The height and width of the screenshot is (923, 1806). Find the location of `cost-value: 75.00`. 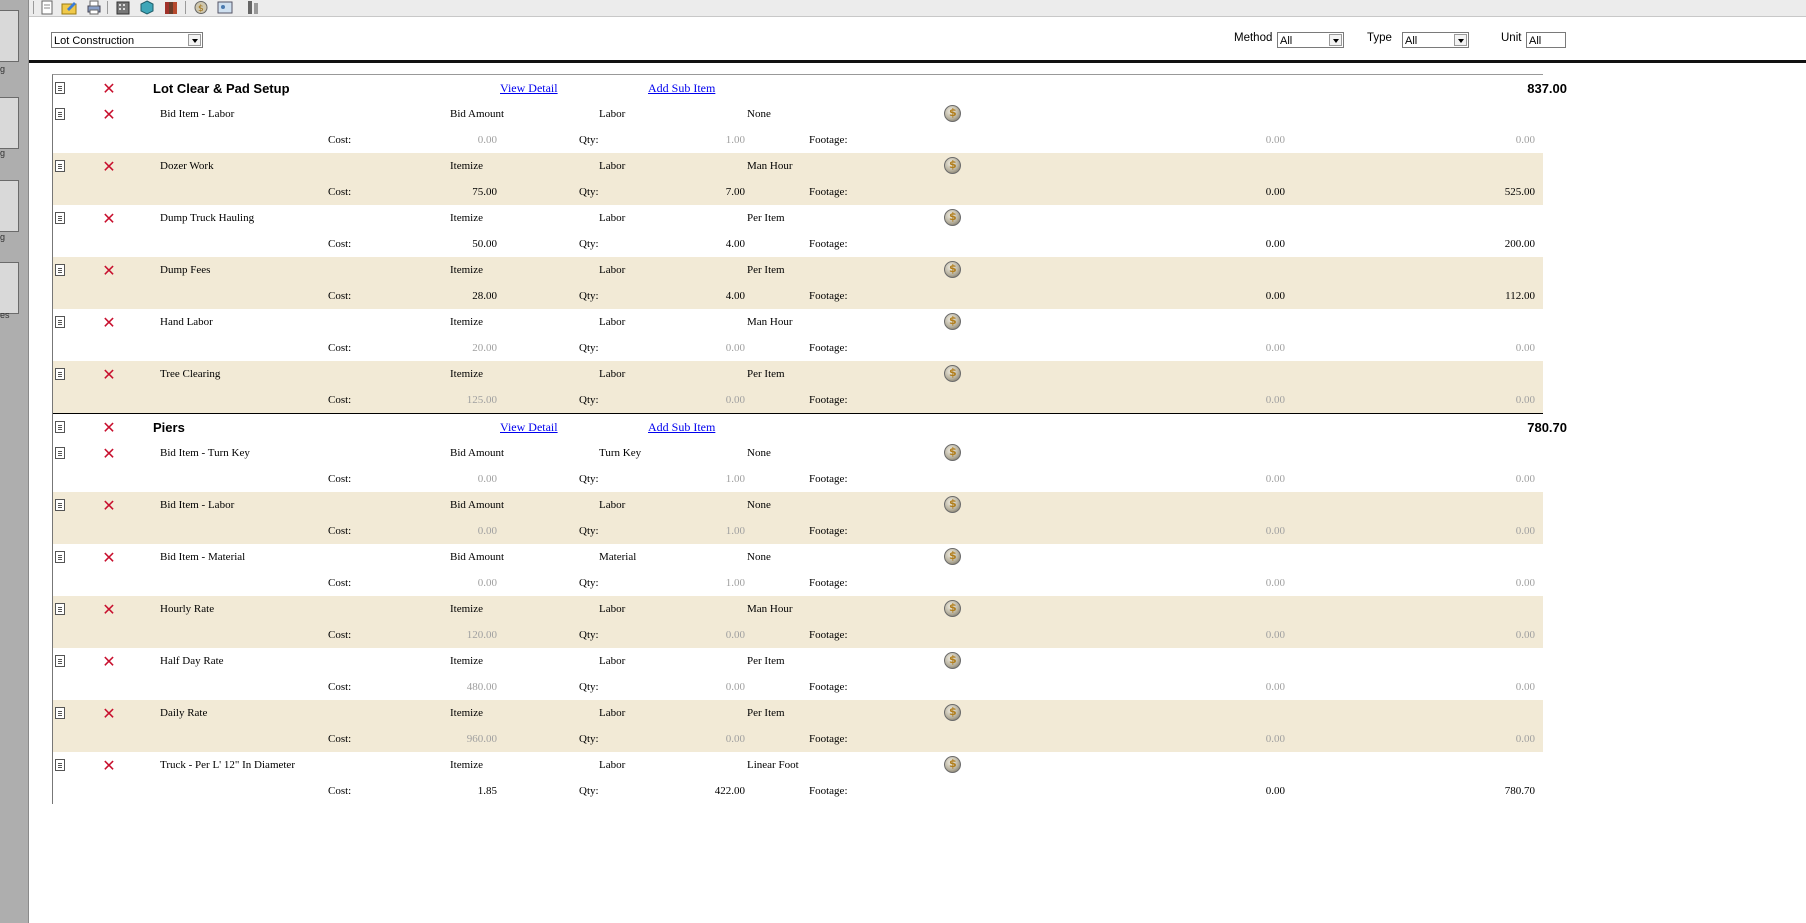

cost-value: 75.00 is located at coordinates (484, 192).